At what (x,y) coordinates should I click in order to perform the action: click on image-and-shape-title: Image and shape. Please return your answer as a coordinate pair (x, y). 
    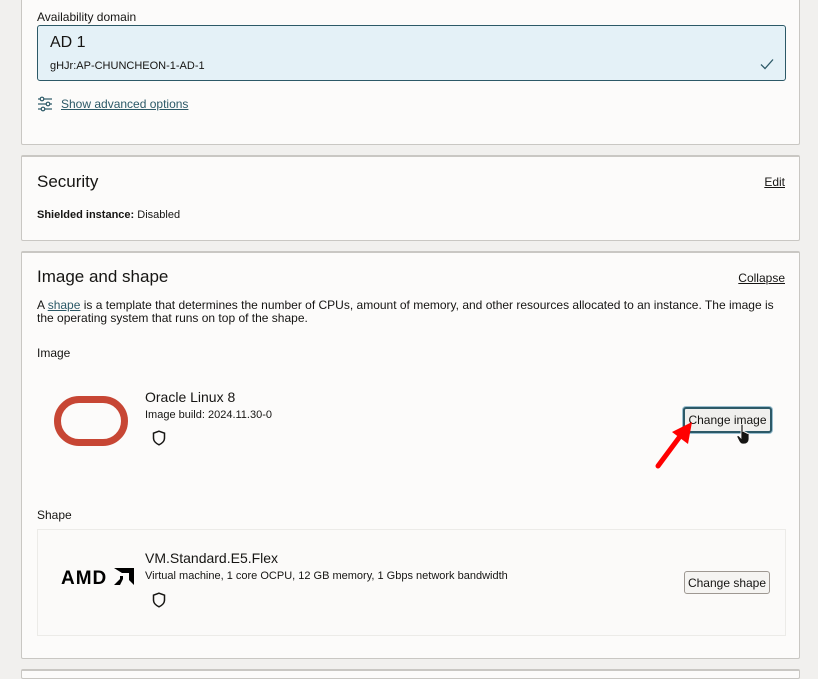
    Looking at the image, I should click on (103, 276).